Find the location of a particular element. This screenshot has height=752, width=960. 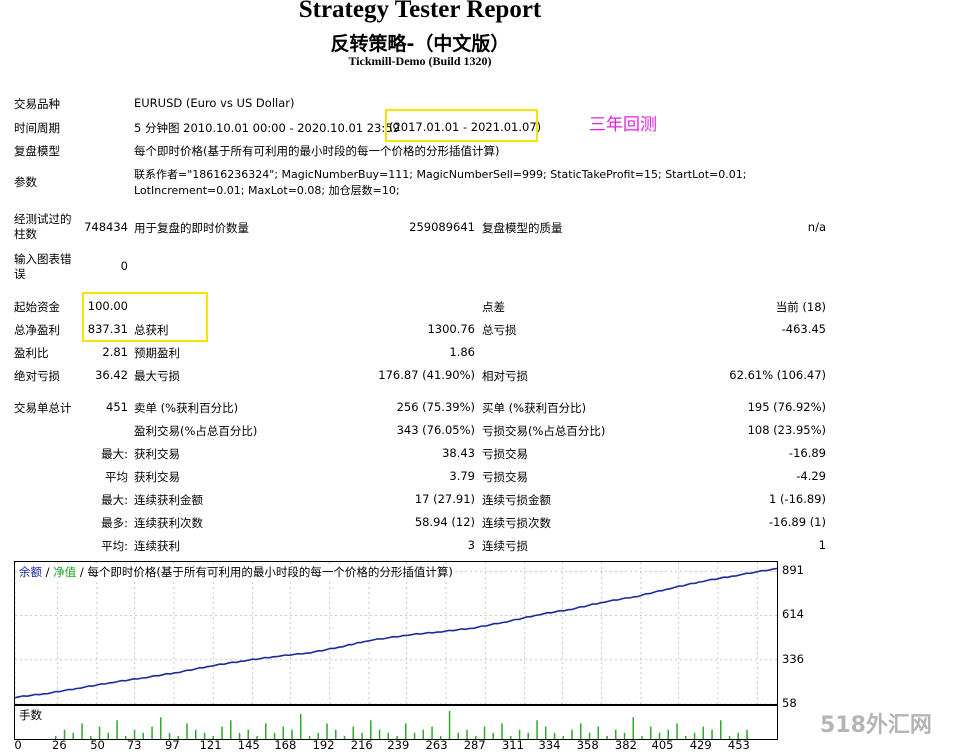

period-highlight-box is located at coordinates (461, 125).